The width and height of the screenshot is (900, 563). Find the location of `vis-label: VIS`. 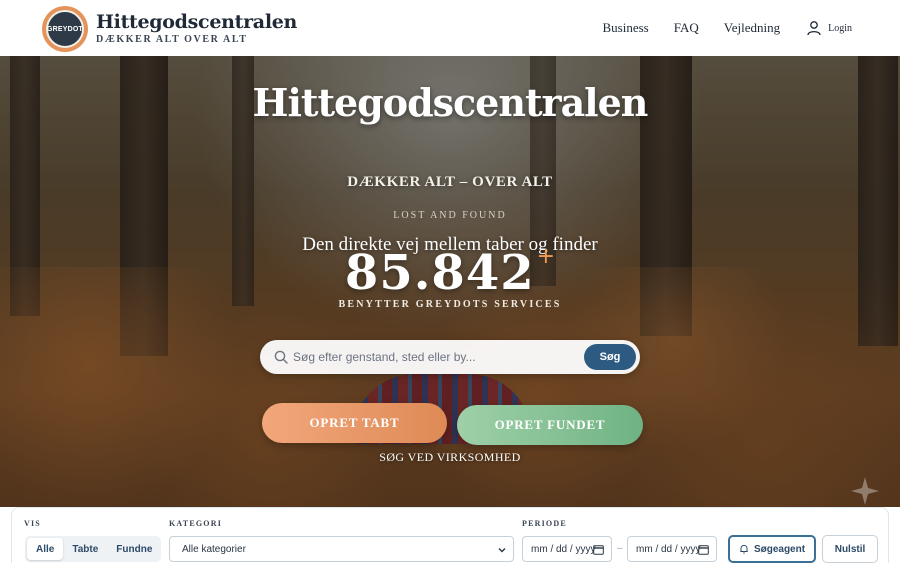

vis-label: VIS is located at coordinates (32, 523).